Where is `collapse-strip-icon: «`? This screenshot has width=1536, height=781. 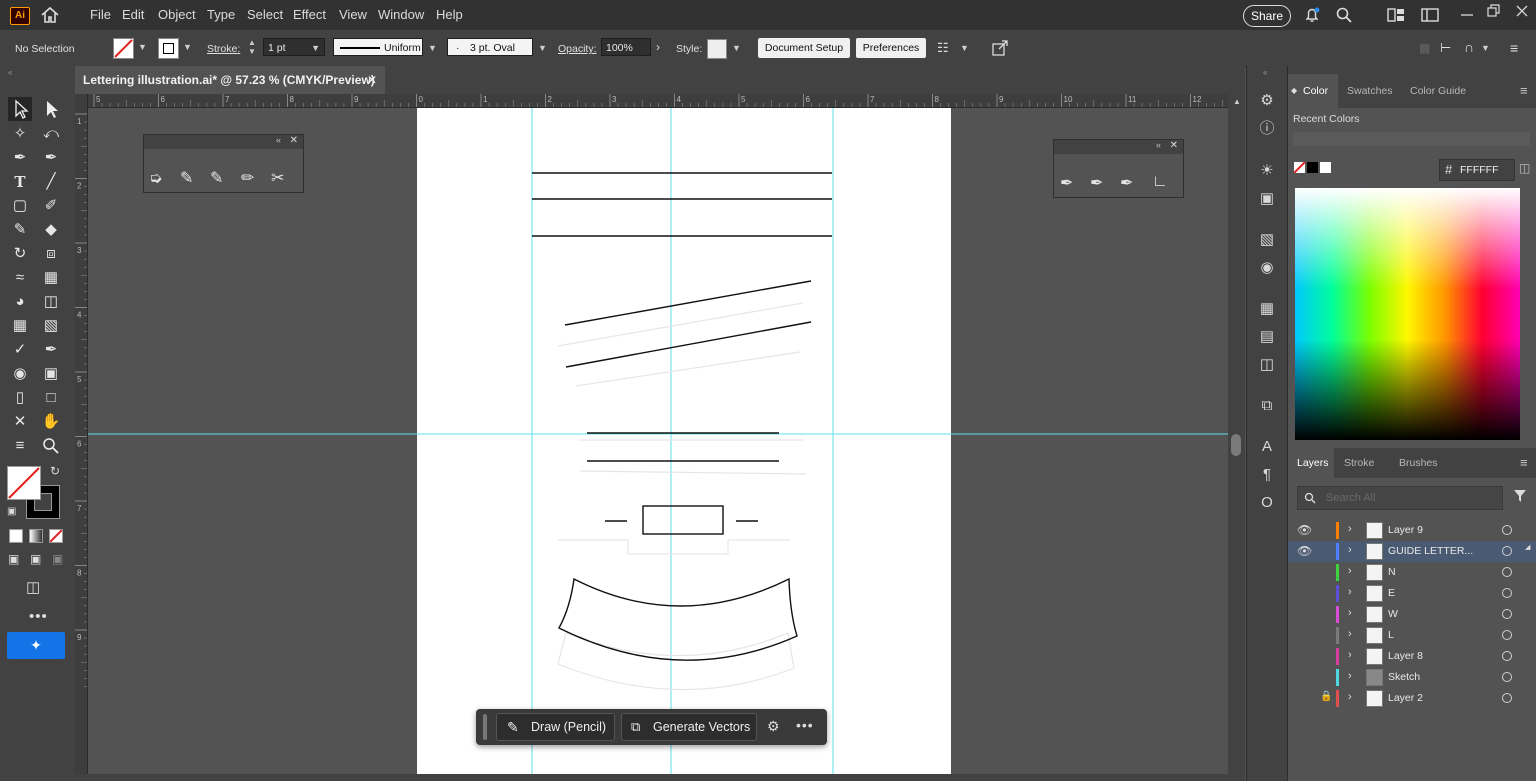 collapse-strip-icon: « is located at coordinates (1265, 72).